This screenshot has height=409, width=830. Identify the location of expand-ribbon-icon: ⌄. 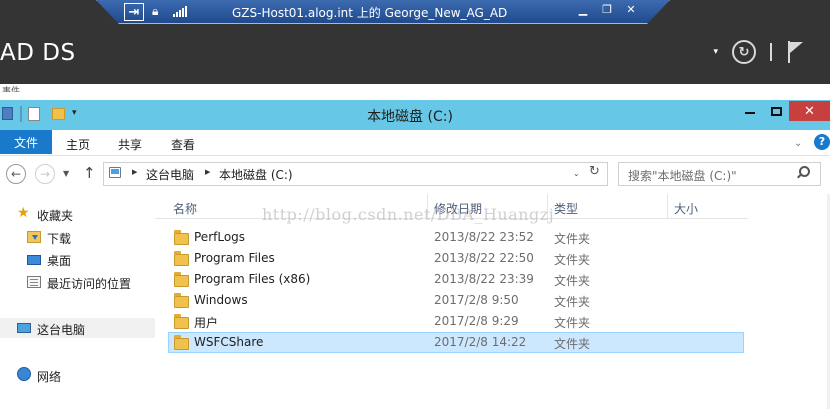
(798, 143).